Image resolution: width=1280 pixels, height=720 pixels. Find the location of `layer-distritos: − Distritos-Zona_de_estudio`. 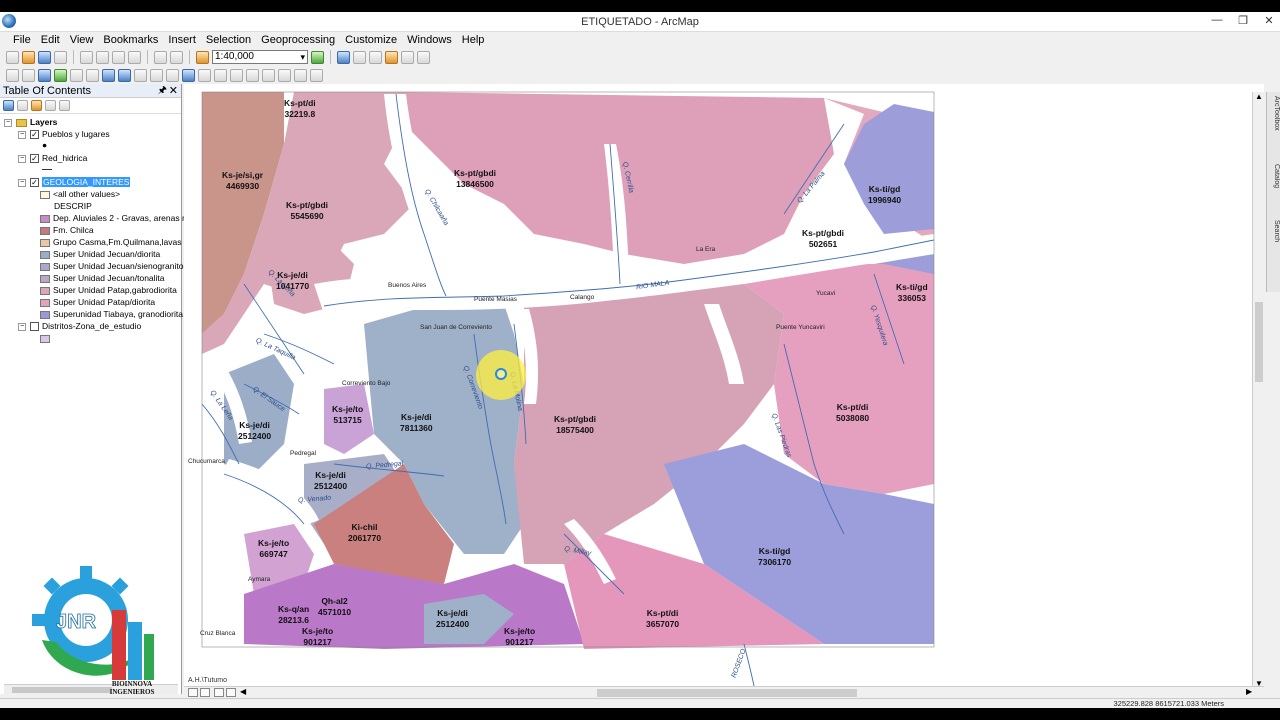

layer-distritos: − Distritos-Zona_de_estudio is located at coordinates (79, 326).